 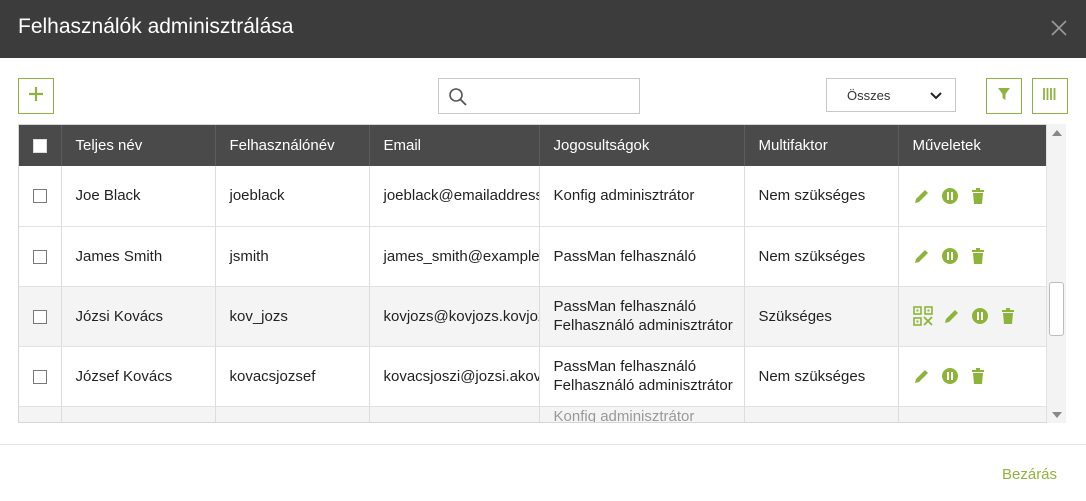 I want to click on footer-divider, so click(x=543, y=444).